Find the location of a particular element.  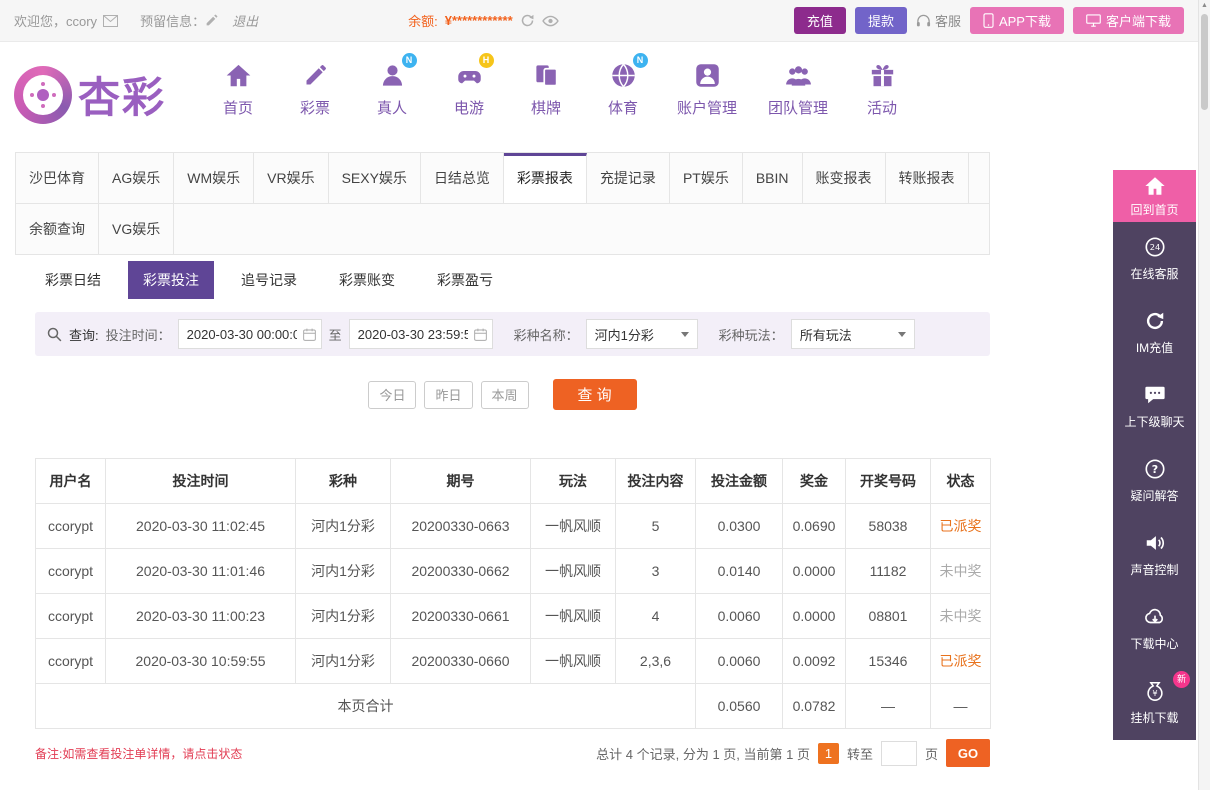

refresh-balance-icon is located at coordinates (527, 20).